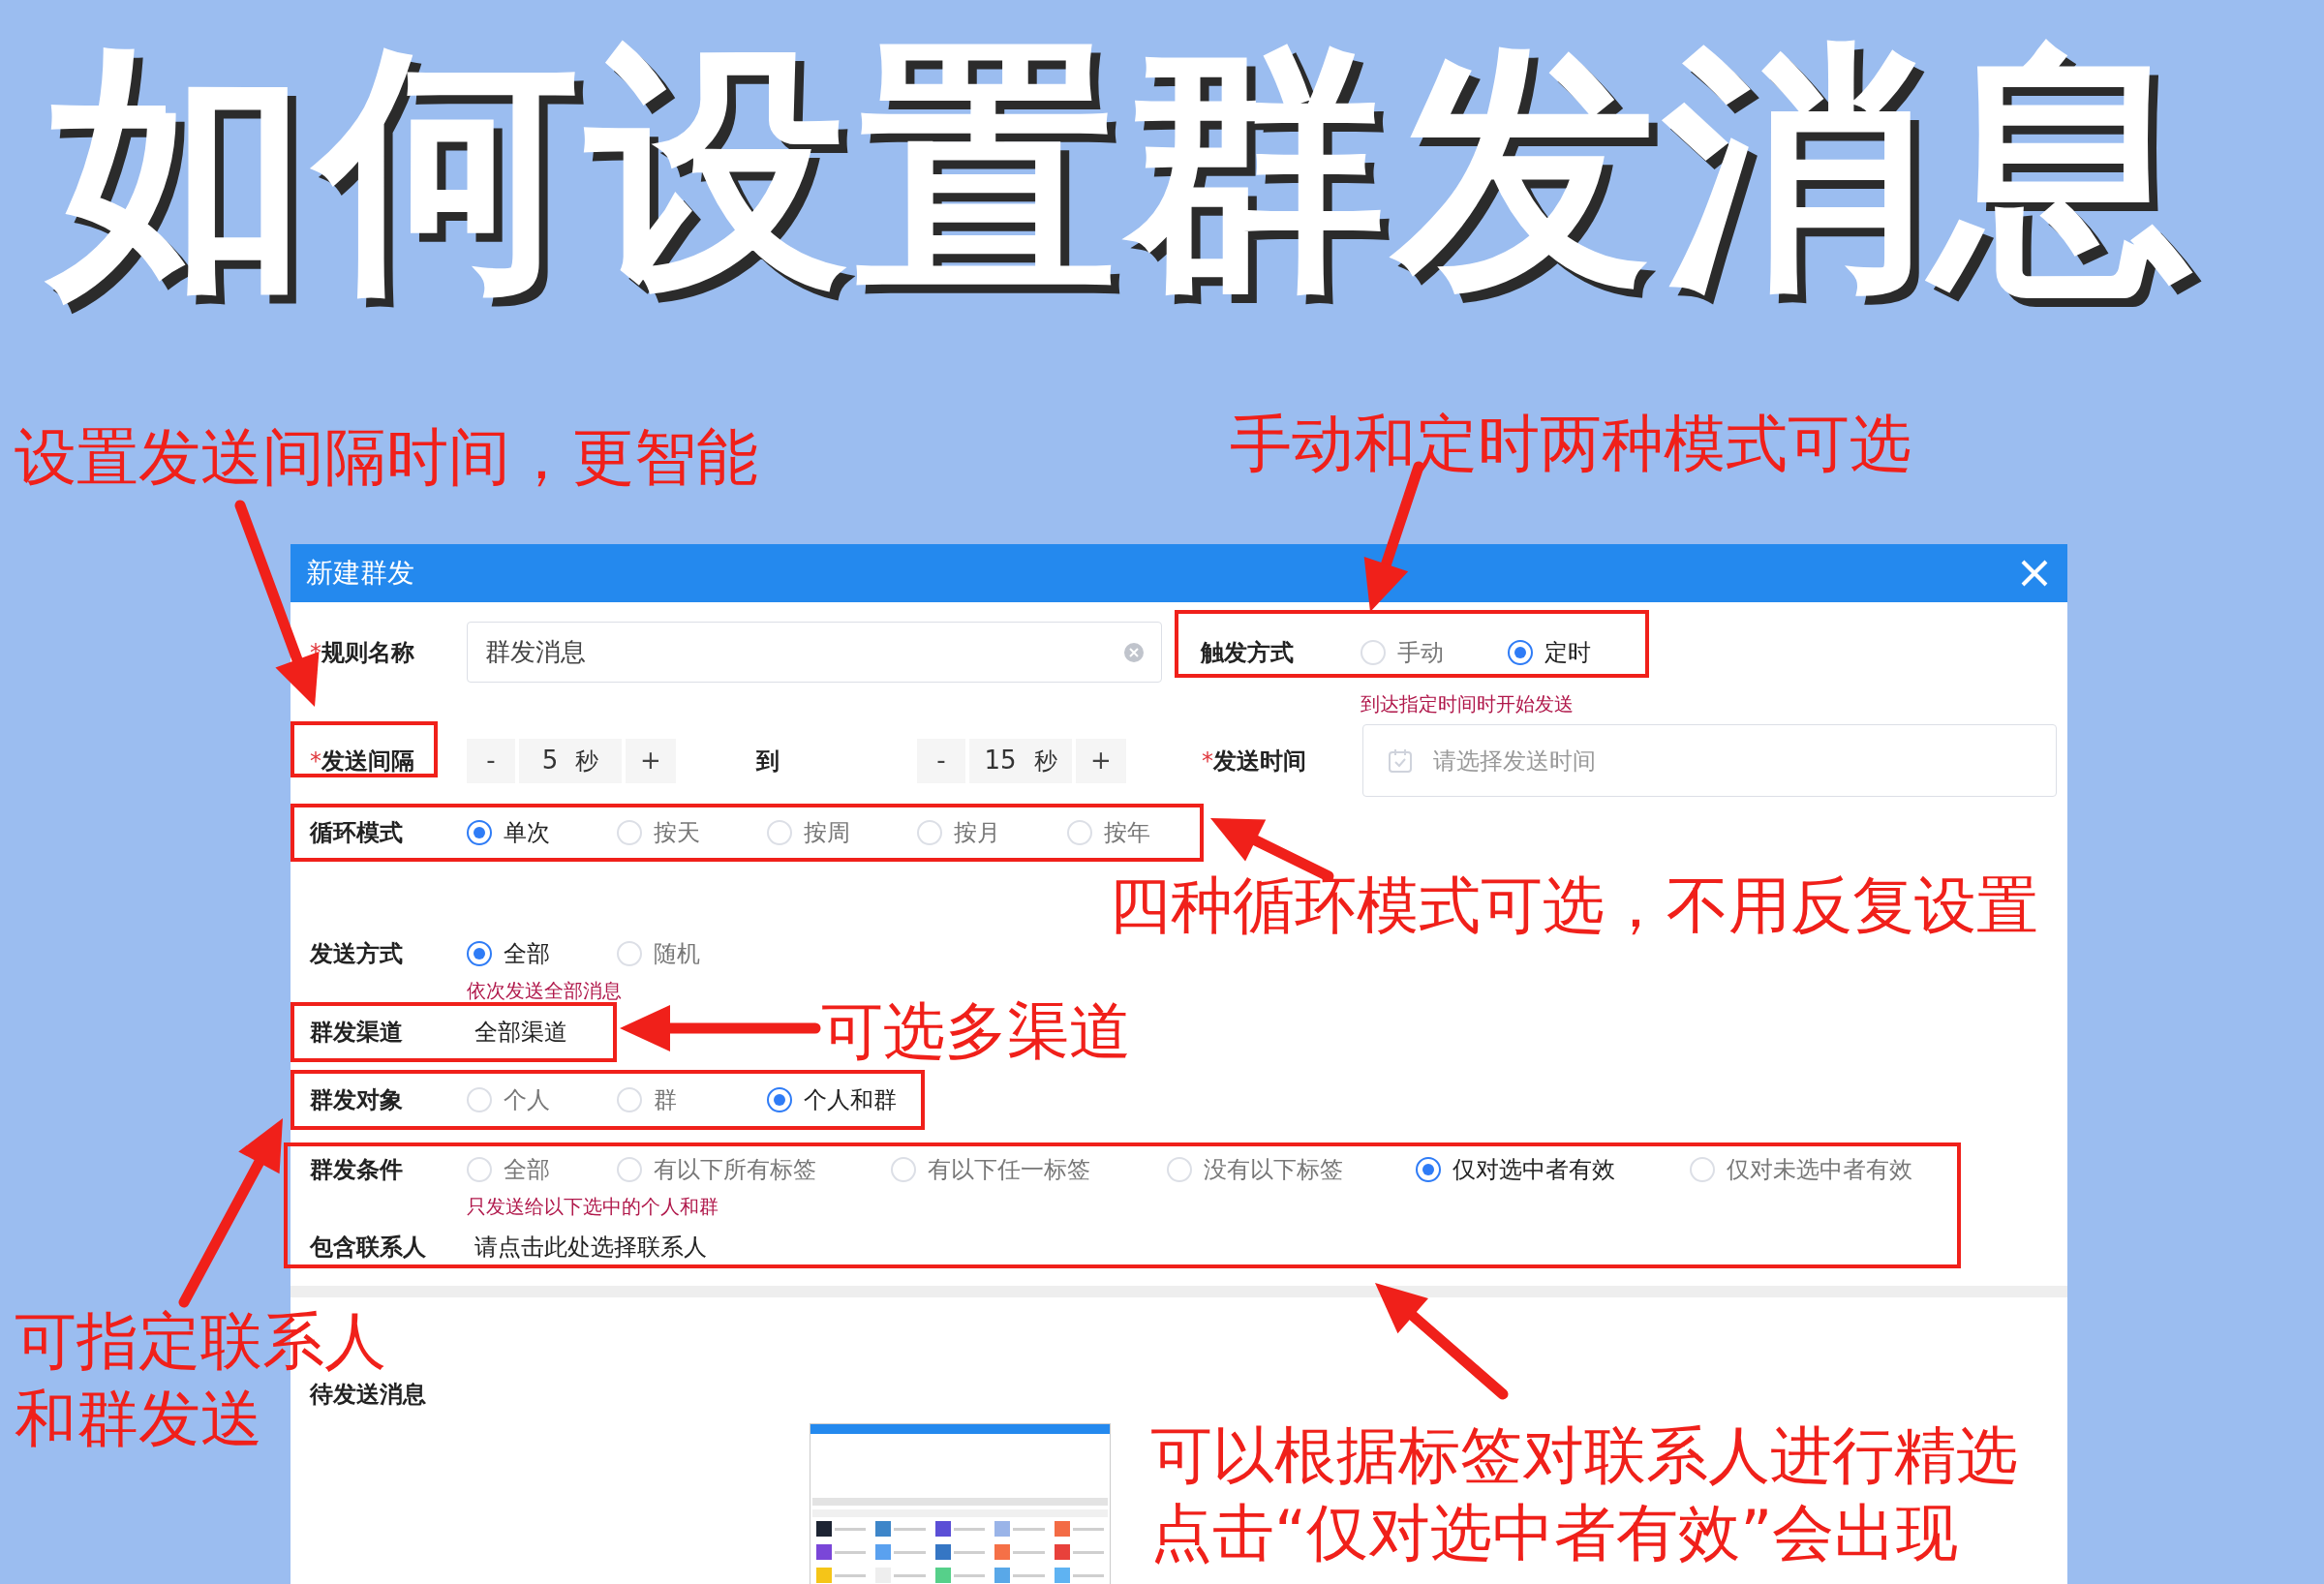  What do you see at coordinates (692, 1099) in the screenshot?
I see `radio-option: 群` at bounding box center [692, 1099].